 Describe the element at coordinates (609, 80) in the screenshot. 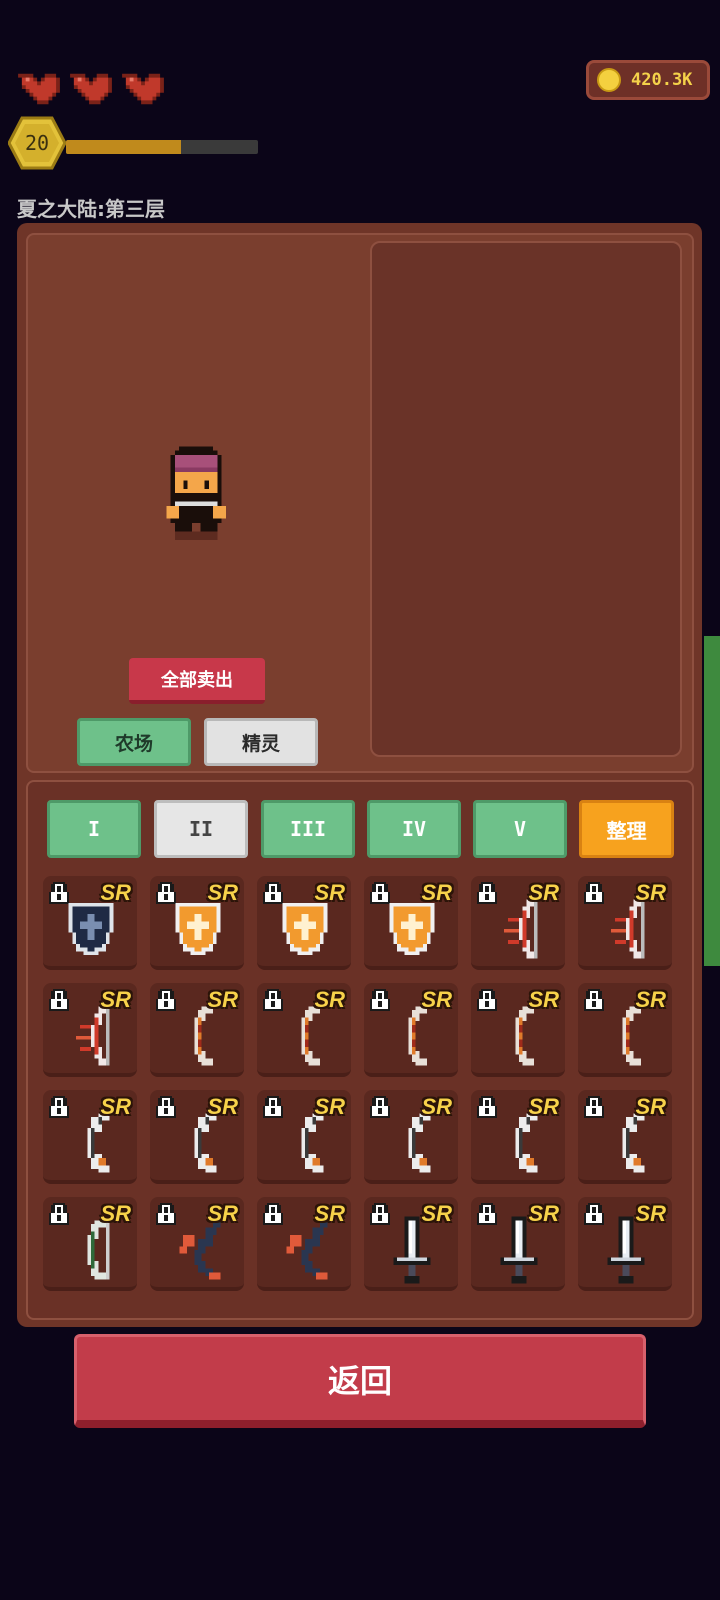

I see `coin-icon` at that location.